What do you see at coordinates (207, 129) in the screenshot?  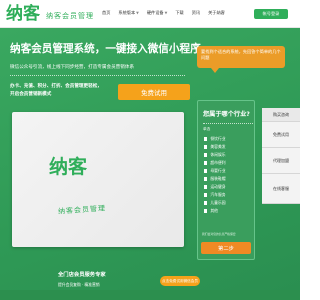 I see `survey-hint: 单选` at bounding box center [207, 129].